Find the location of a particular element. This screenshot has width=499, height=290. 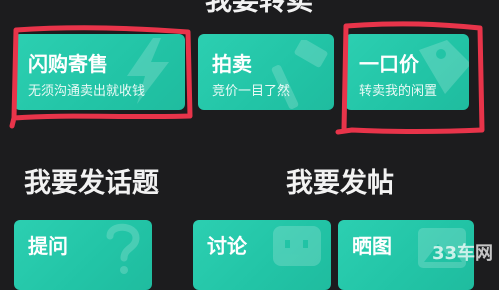

fixed-price-desc: 转卖我的闲置 is located at coordinates (398, 91).